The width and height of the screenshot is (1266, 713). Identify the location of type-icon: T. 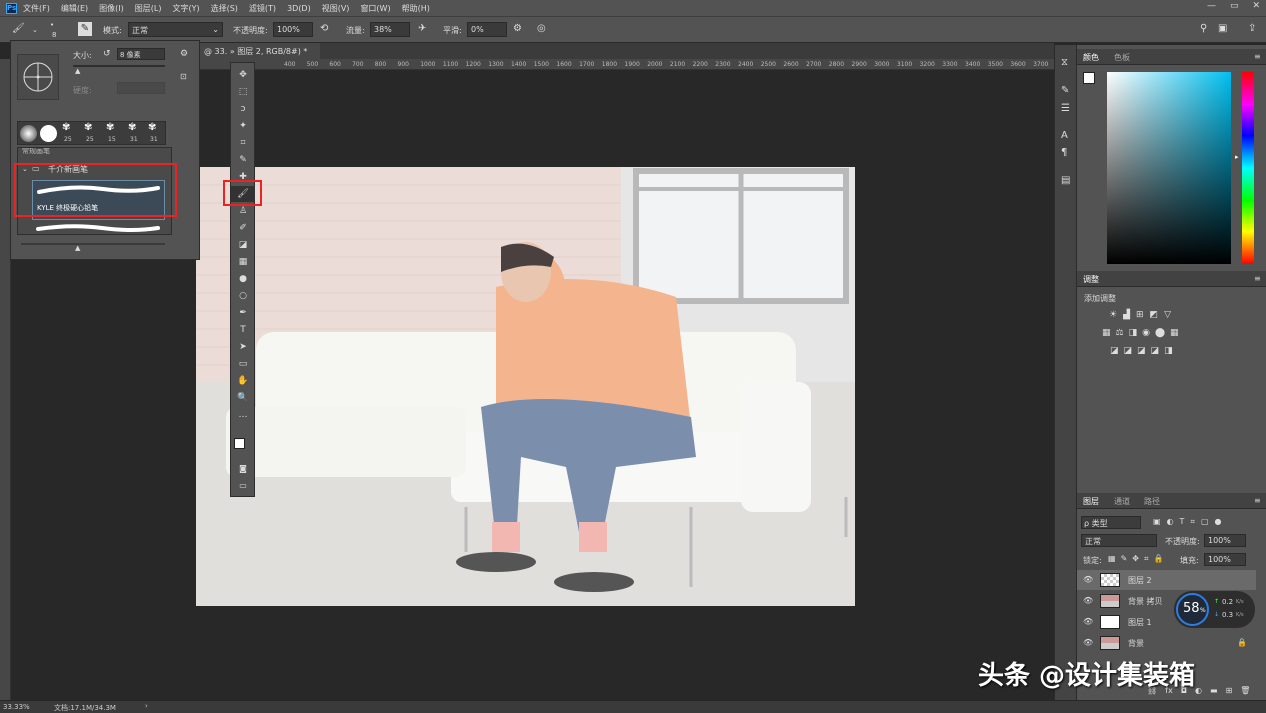
(243, 330).